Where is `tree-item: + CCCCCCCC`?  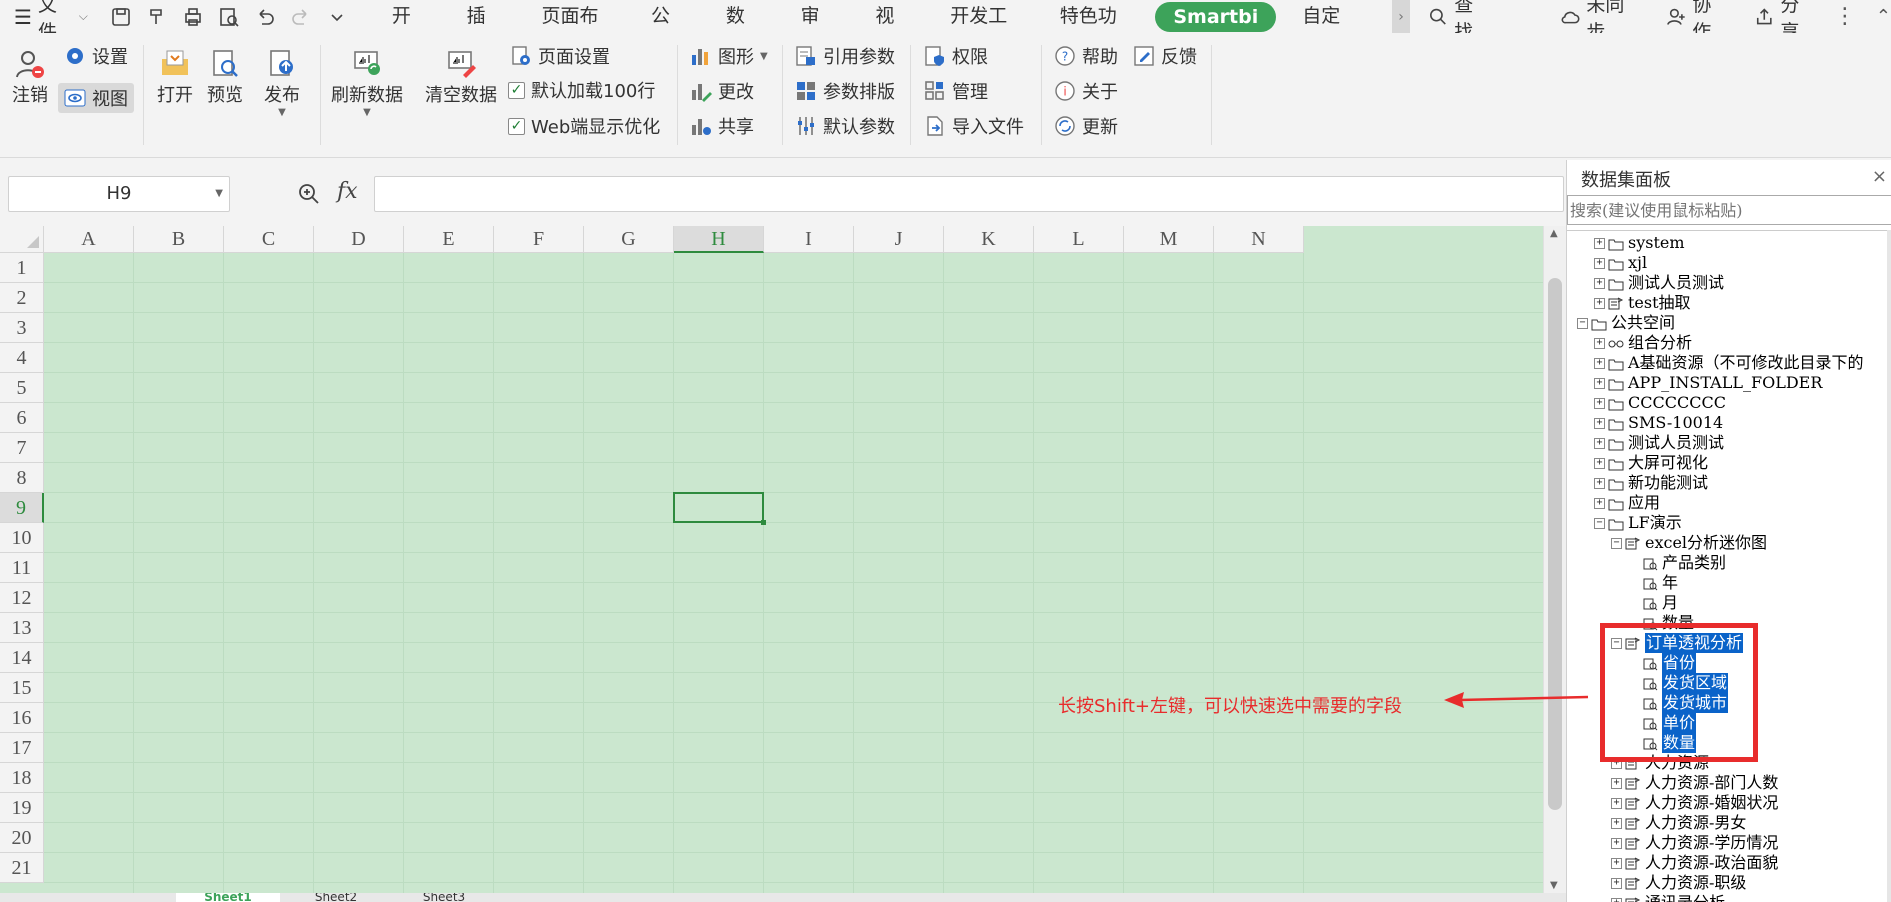
tree-item: + CCCCCCCC is located at coordinates (1660, 403).